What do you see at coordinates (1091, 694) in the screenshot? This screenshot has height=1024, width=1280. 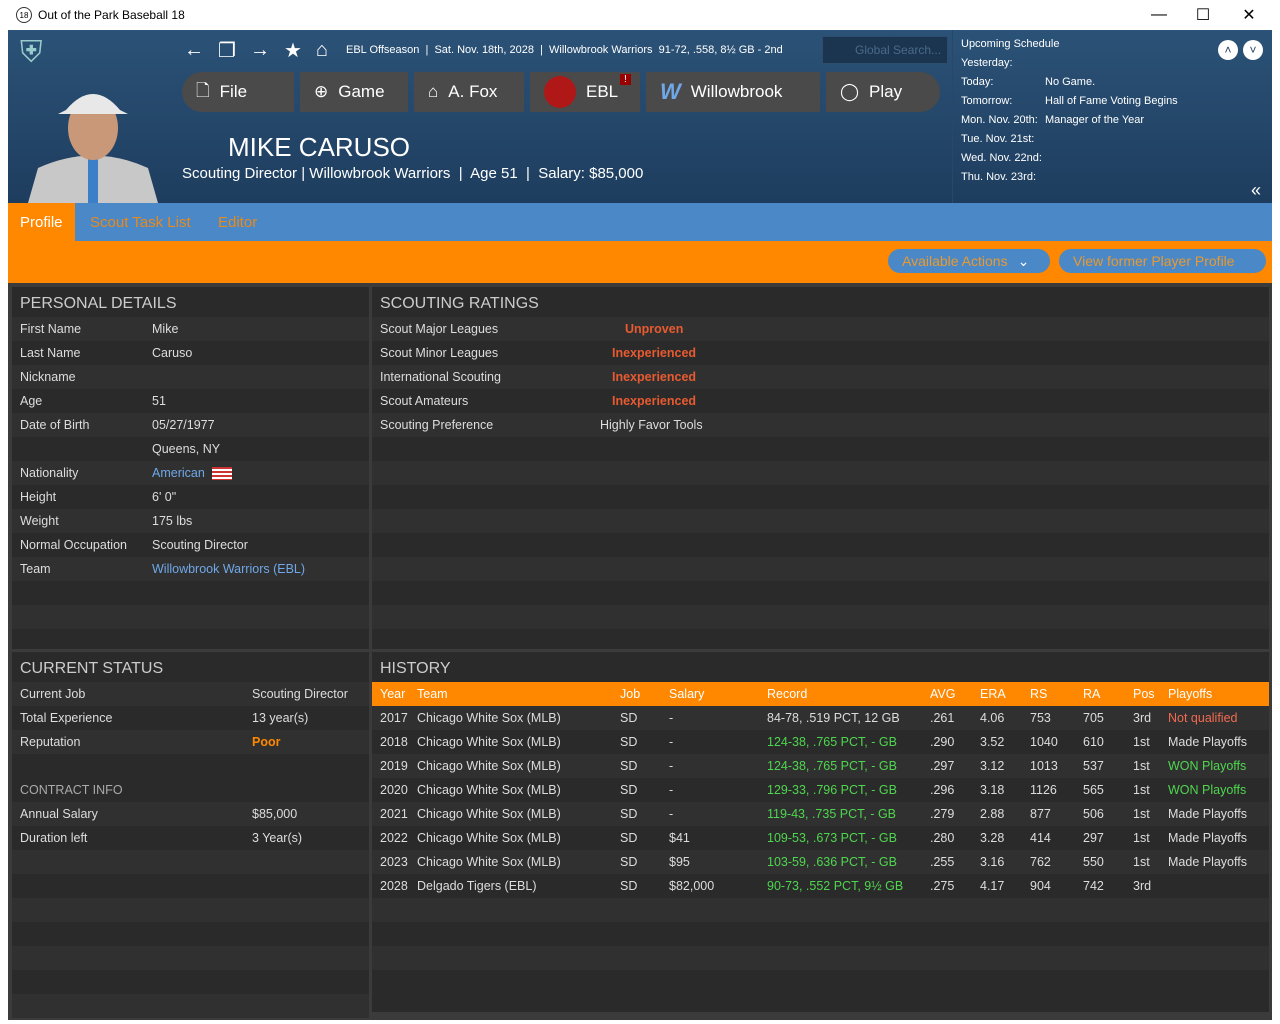 I see `column-header: RA` at bounding box center [1091, 694].